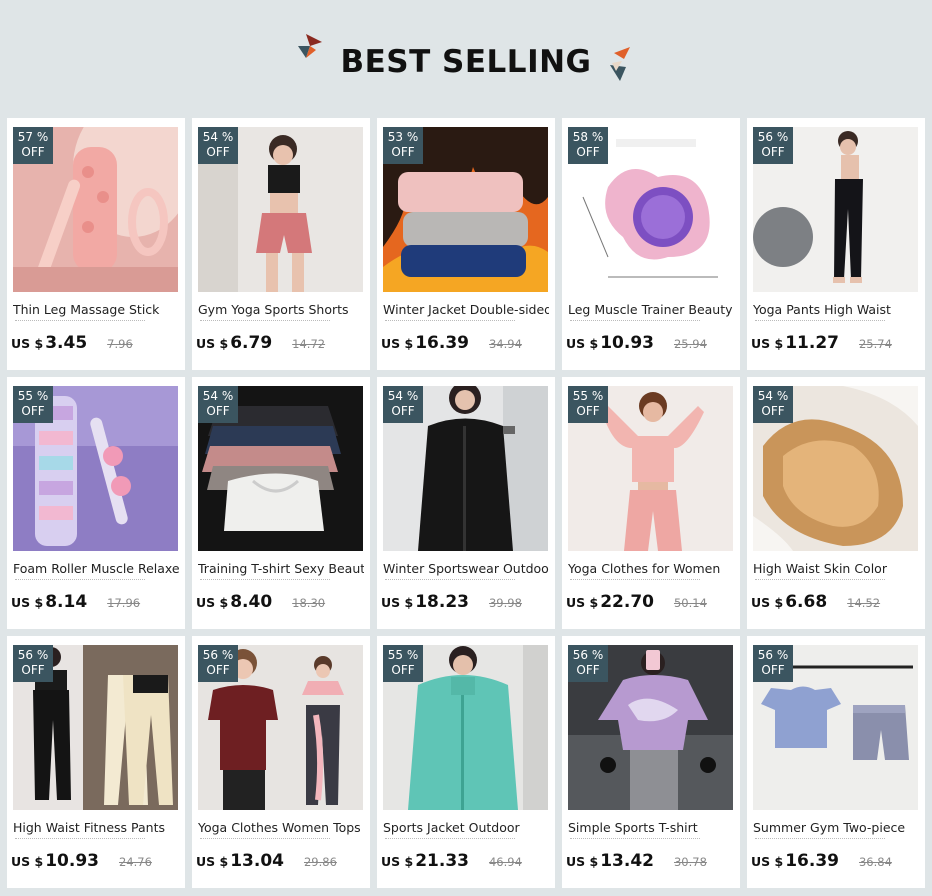 This screenshot has height=896, width=932. Describe the element at coordinates (96, 569) in the screenshot. I see `product-name: Foam Roller Muscle Relaxer` at that location.